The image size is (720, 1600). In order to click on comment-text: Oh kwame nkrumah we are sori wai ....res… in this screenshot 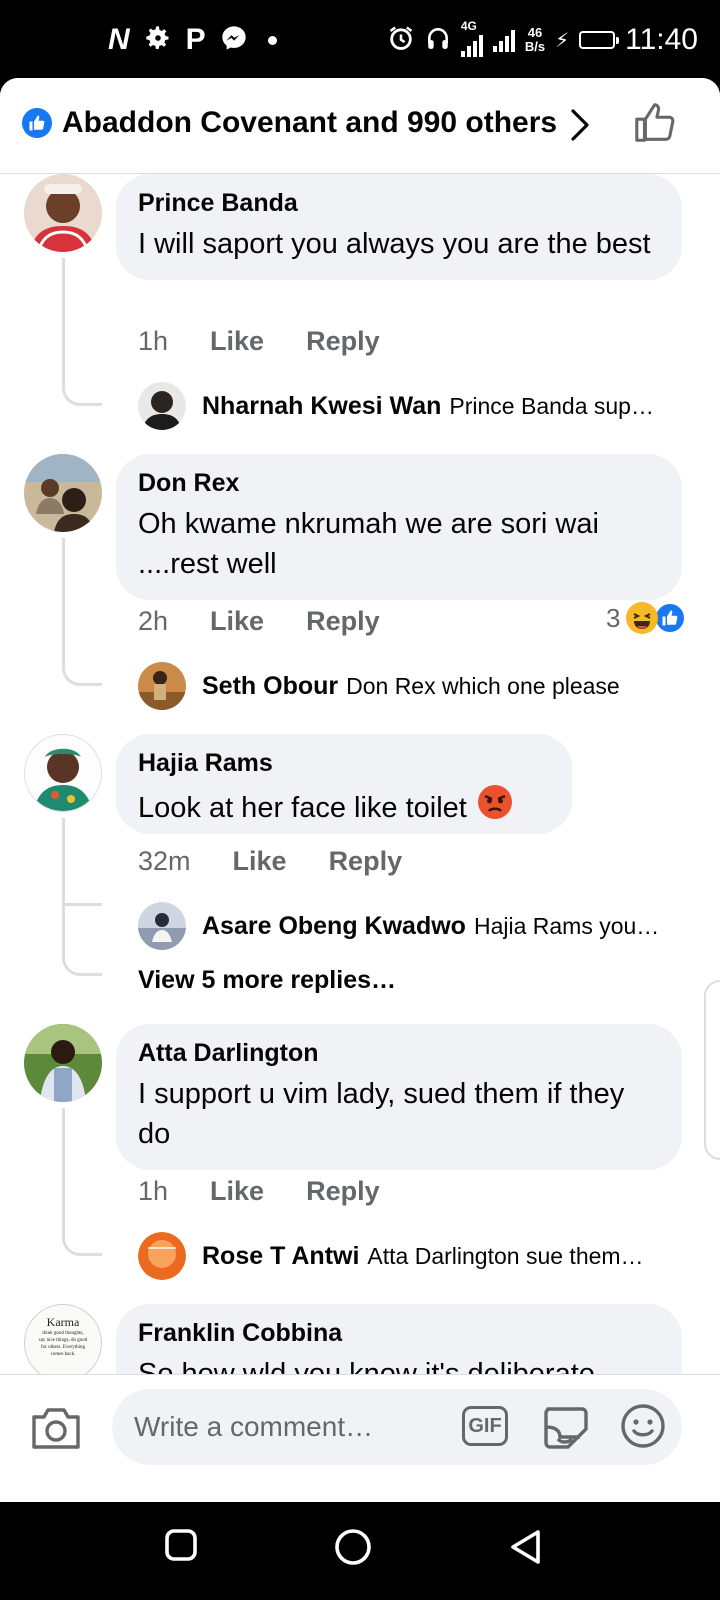, I will do `click(368, 544)`.